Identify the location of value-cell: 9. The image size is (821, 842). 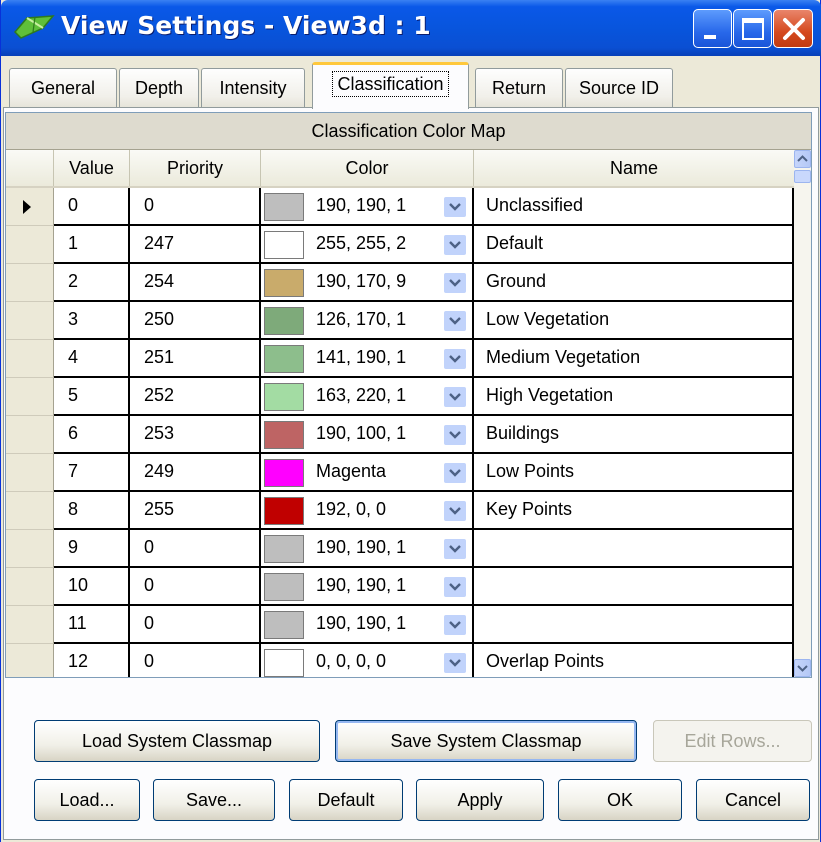
(92, 549).